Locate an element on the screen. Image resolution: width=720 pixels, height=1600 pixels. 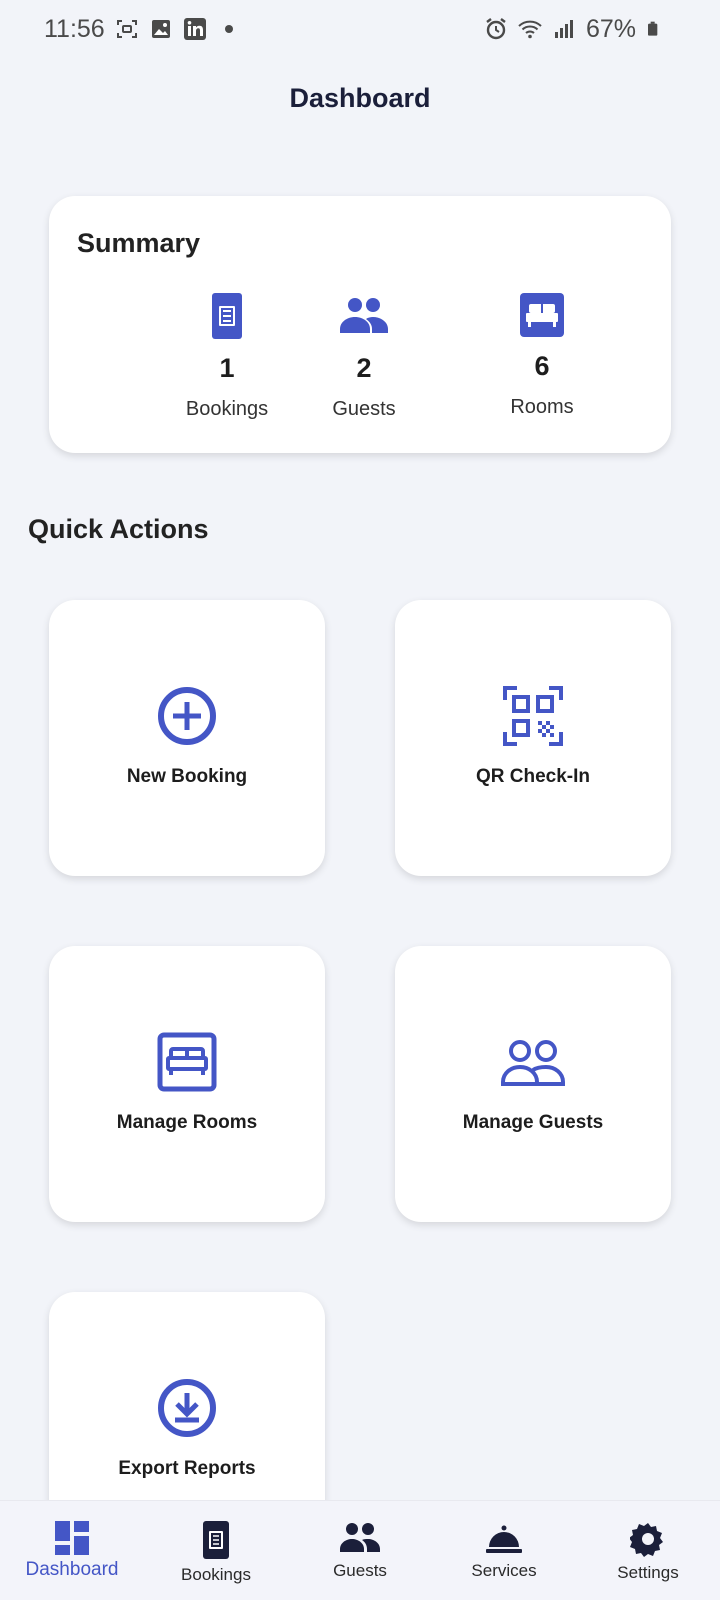
action-label: Manage Guests is located at coordinates (533, 1122).